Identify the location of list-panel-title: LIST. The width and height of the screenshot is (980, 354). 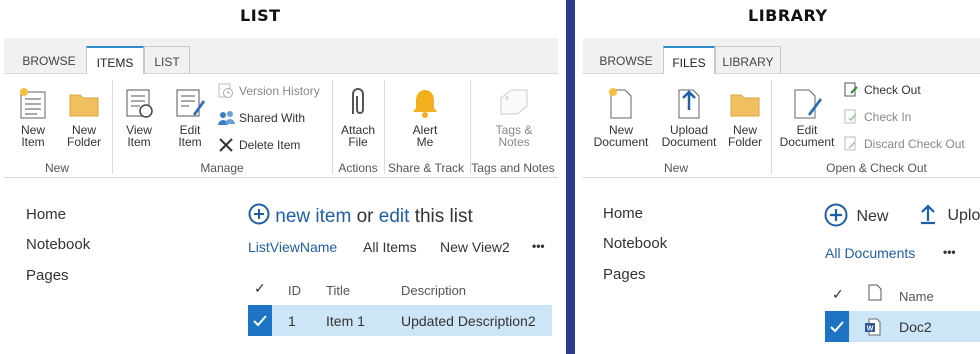
(260, 15).